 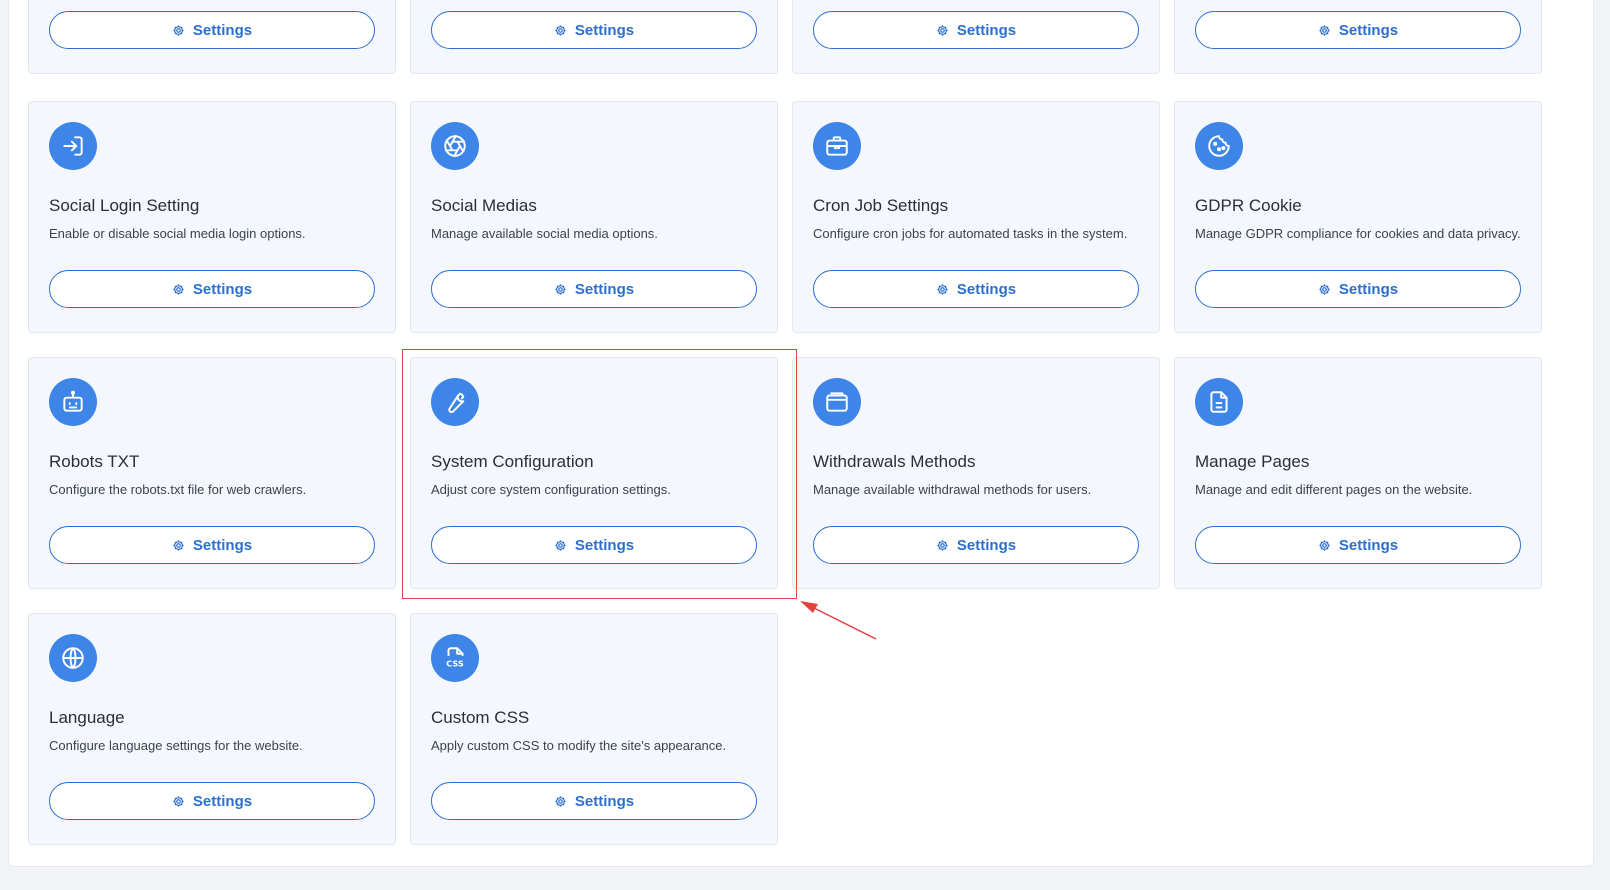 What do you see at coordinates (1248, 205) in the screenshot?
I see `card-title: GDPR Cookie` at bounding box center [1248, 205].